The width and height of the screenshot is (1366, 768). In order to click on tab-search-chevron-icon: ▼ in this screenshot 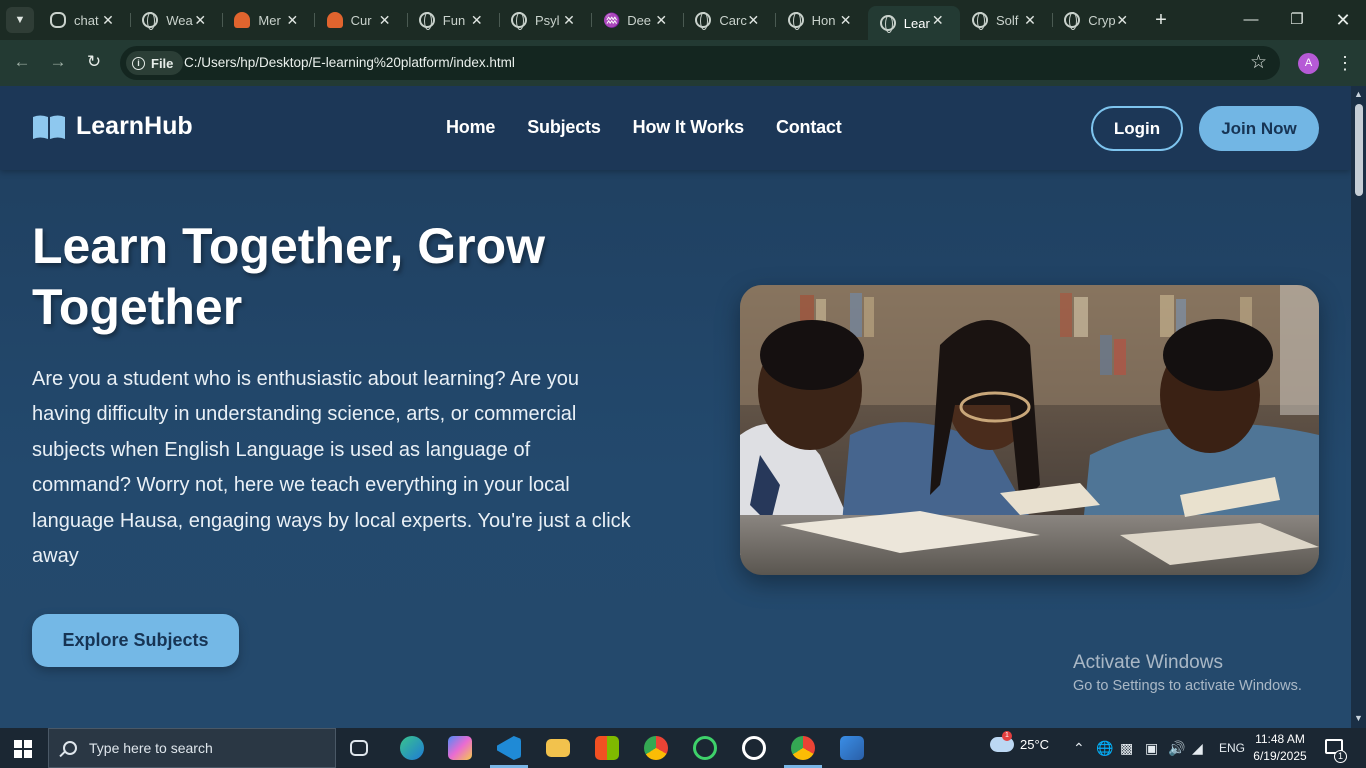, I will do `click(20, 20)`.